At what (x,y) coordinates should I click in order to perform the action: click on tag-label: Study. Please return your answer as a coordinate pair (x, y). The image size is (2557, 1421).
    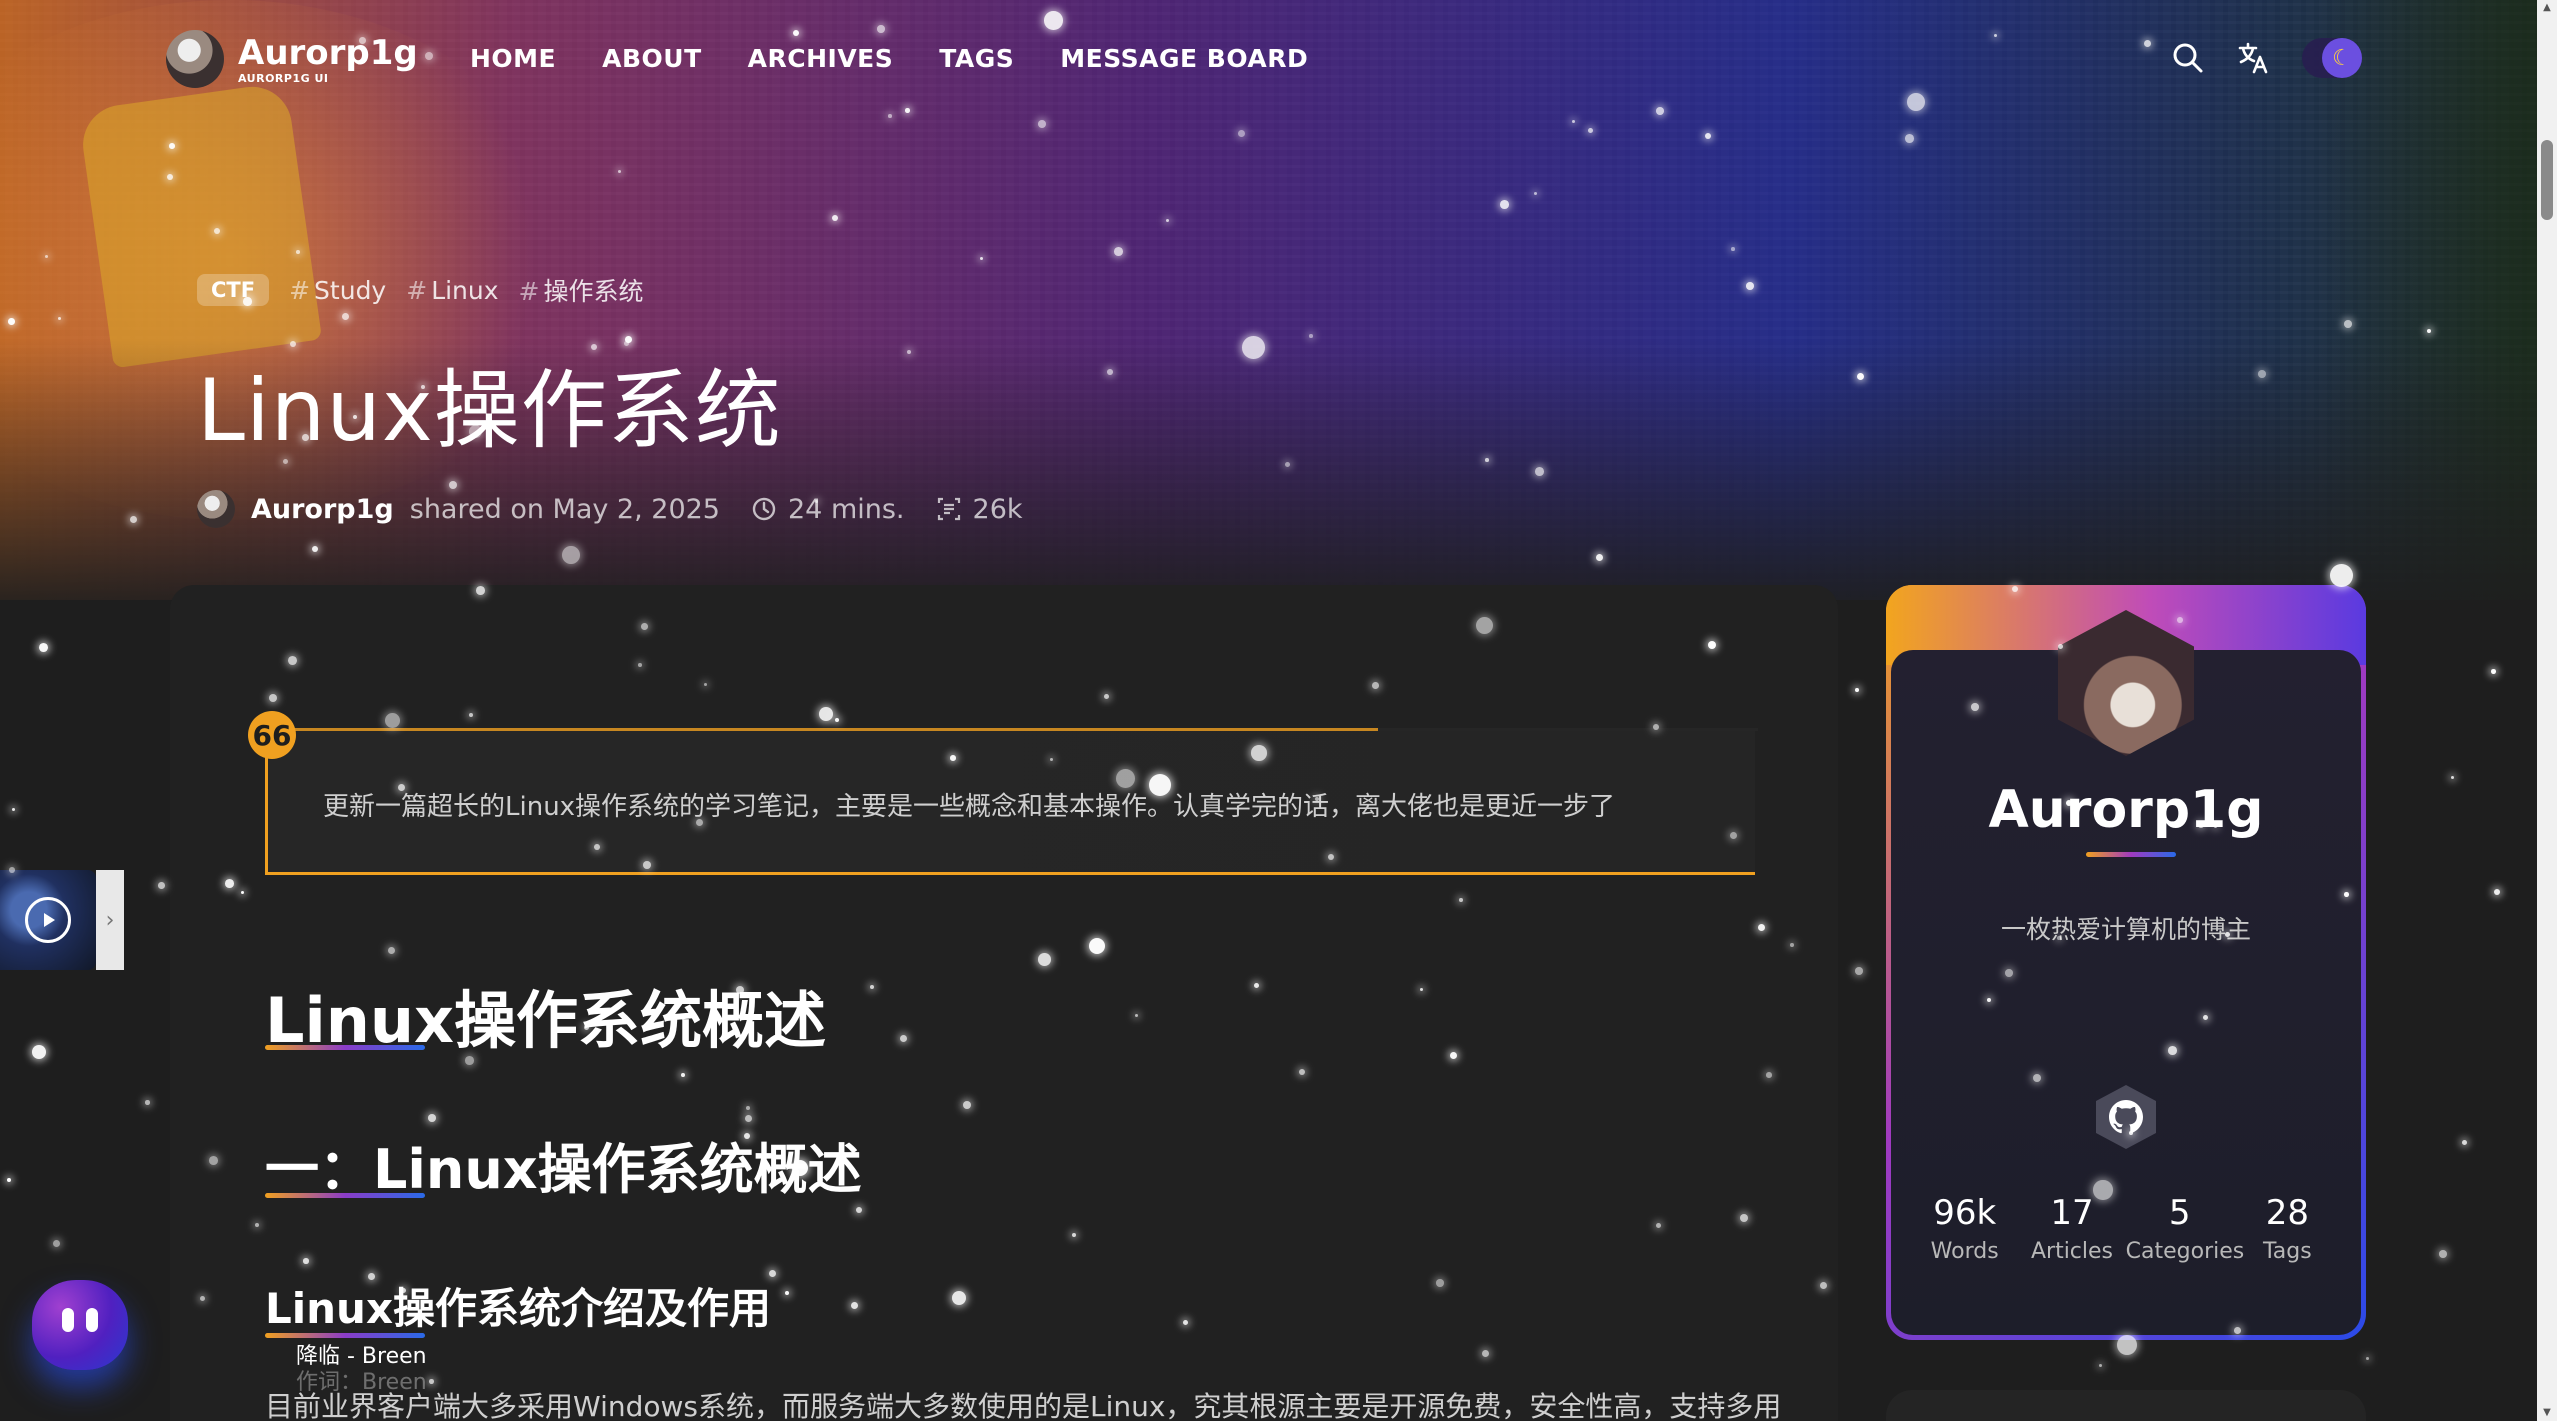
    Looking at the image, I should click on (350, 290).